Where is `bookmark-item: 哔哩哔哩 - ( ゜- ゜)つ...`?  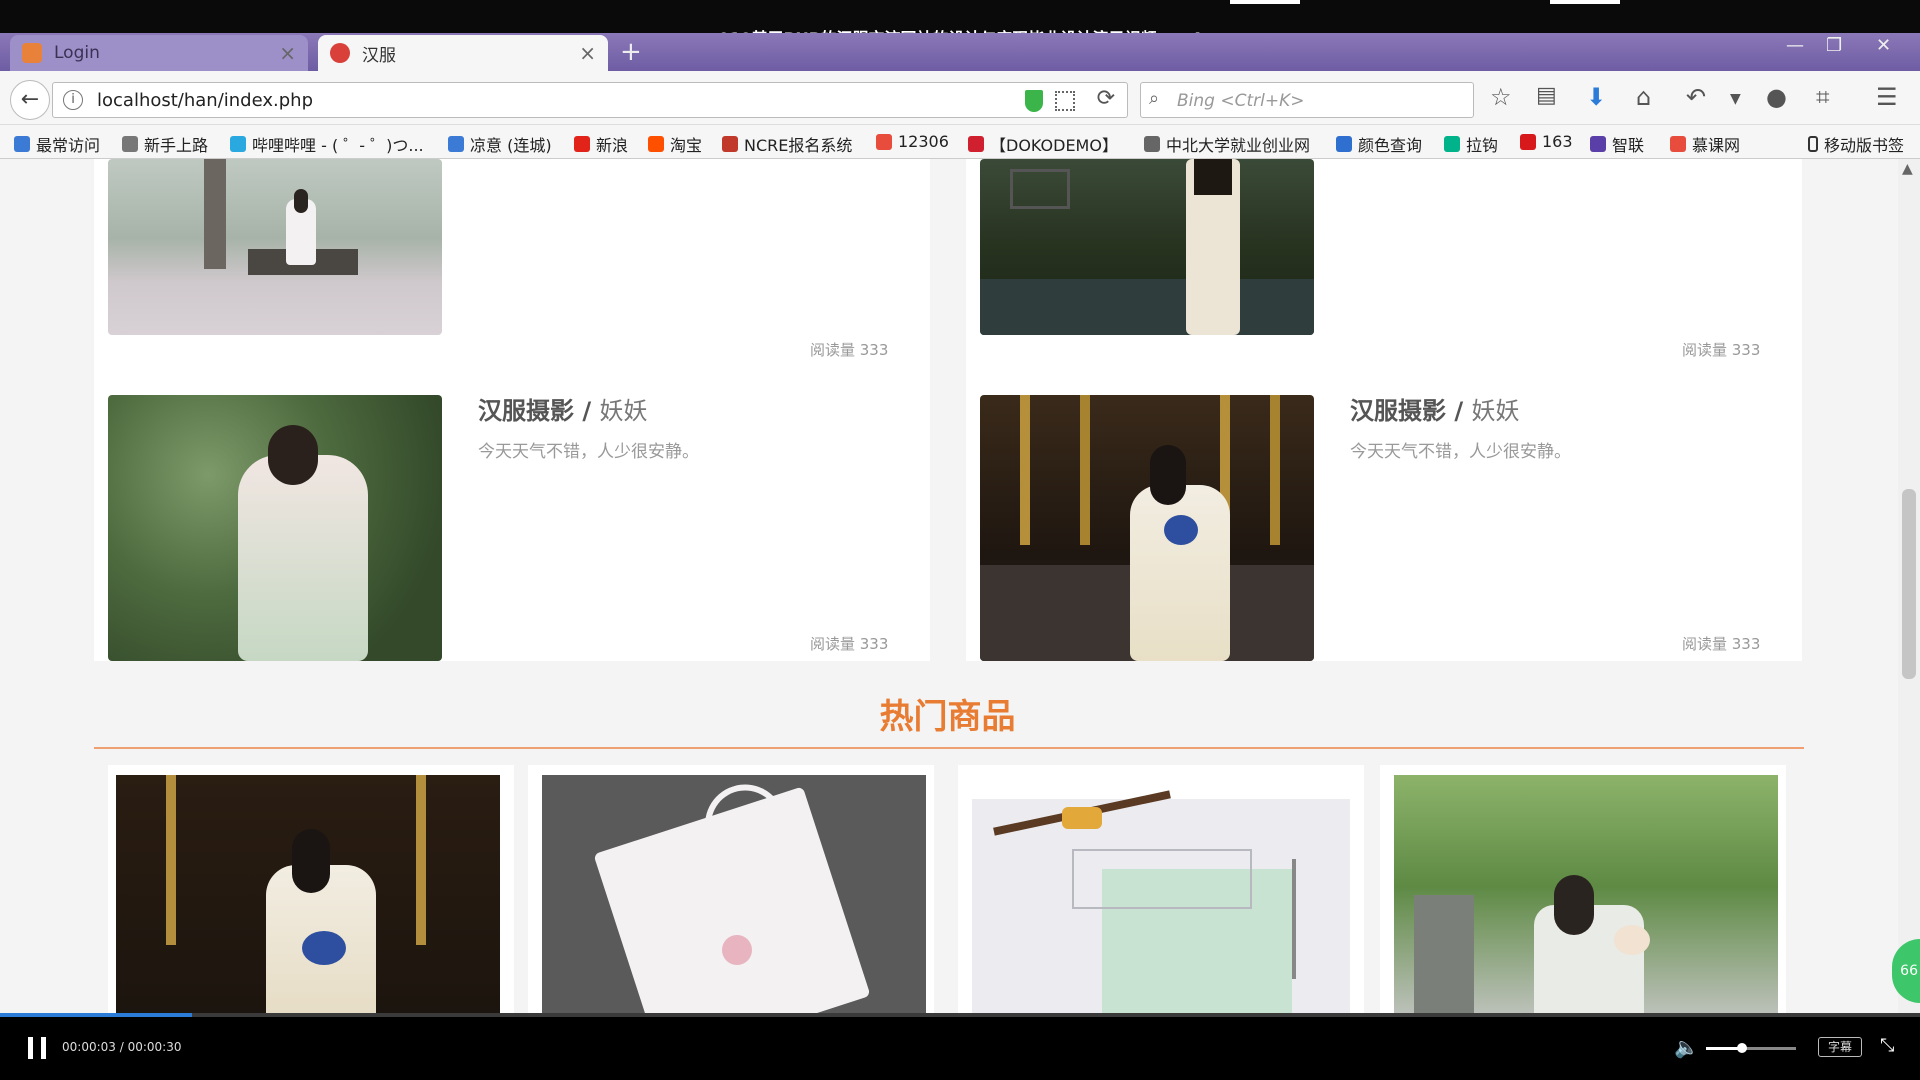
bookmark-item: 哔哩哔哩 - ( ゜- ゜)つ... is located at coordinates (327, 144).